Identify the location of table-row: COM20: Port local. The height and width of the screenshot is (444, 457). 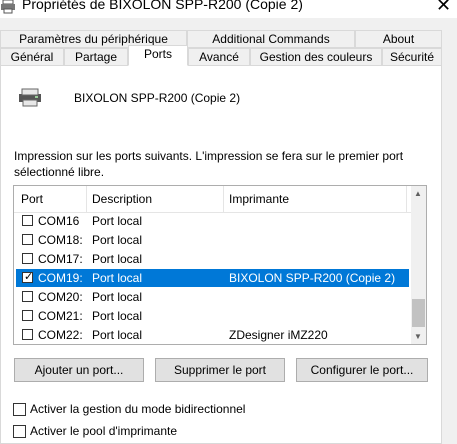
(212, 297).